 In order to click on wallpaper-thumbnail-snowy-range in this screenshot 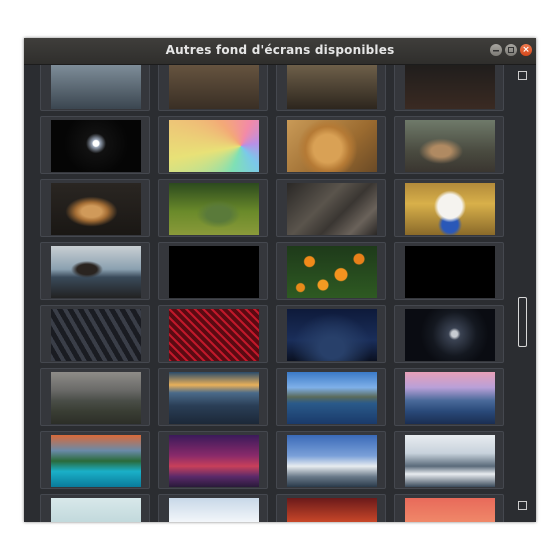, I will do `click(449, 460)`.